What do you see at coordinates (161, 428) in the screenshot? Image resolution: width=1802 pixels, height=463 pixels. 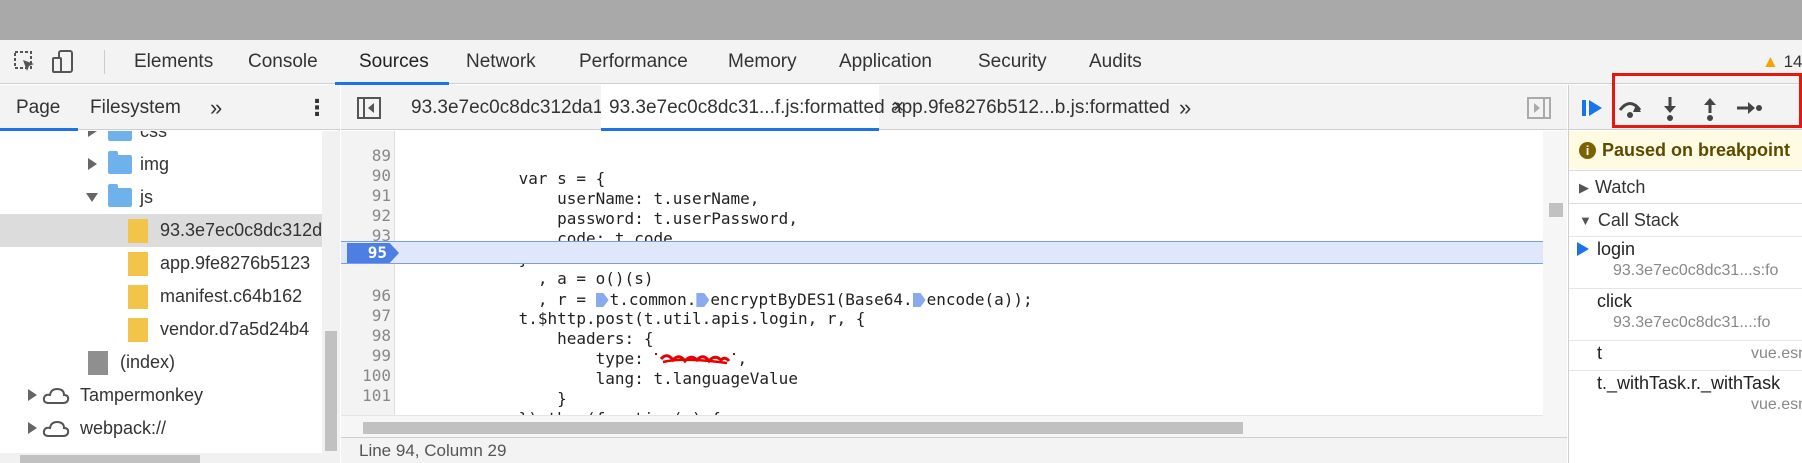 I see `tree-item-webpack: webpack://` at bounding box center [161, 428].